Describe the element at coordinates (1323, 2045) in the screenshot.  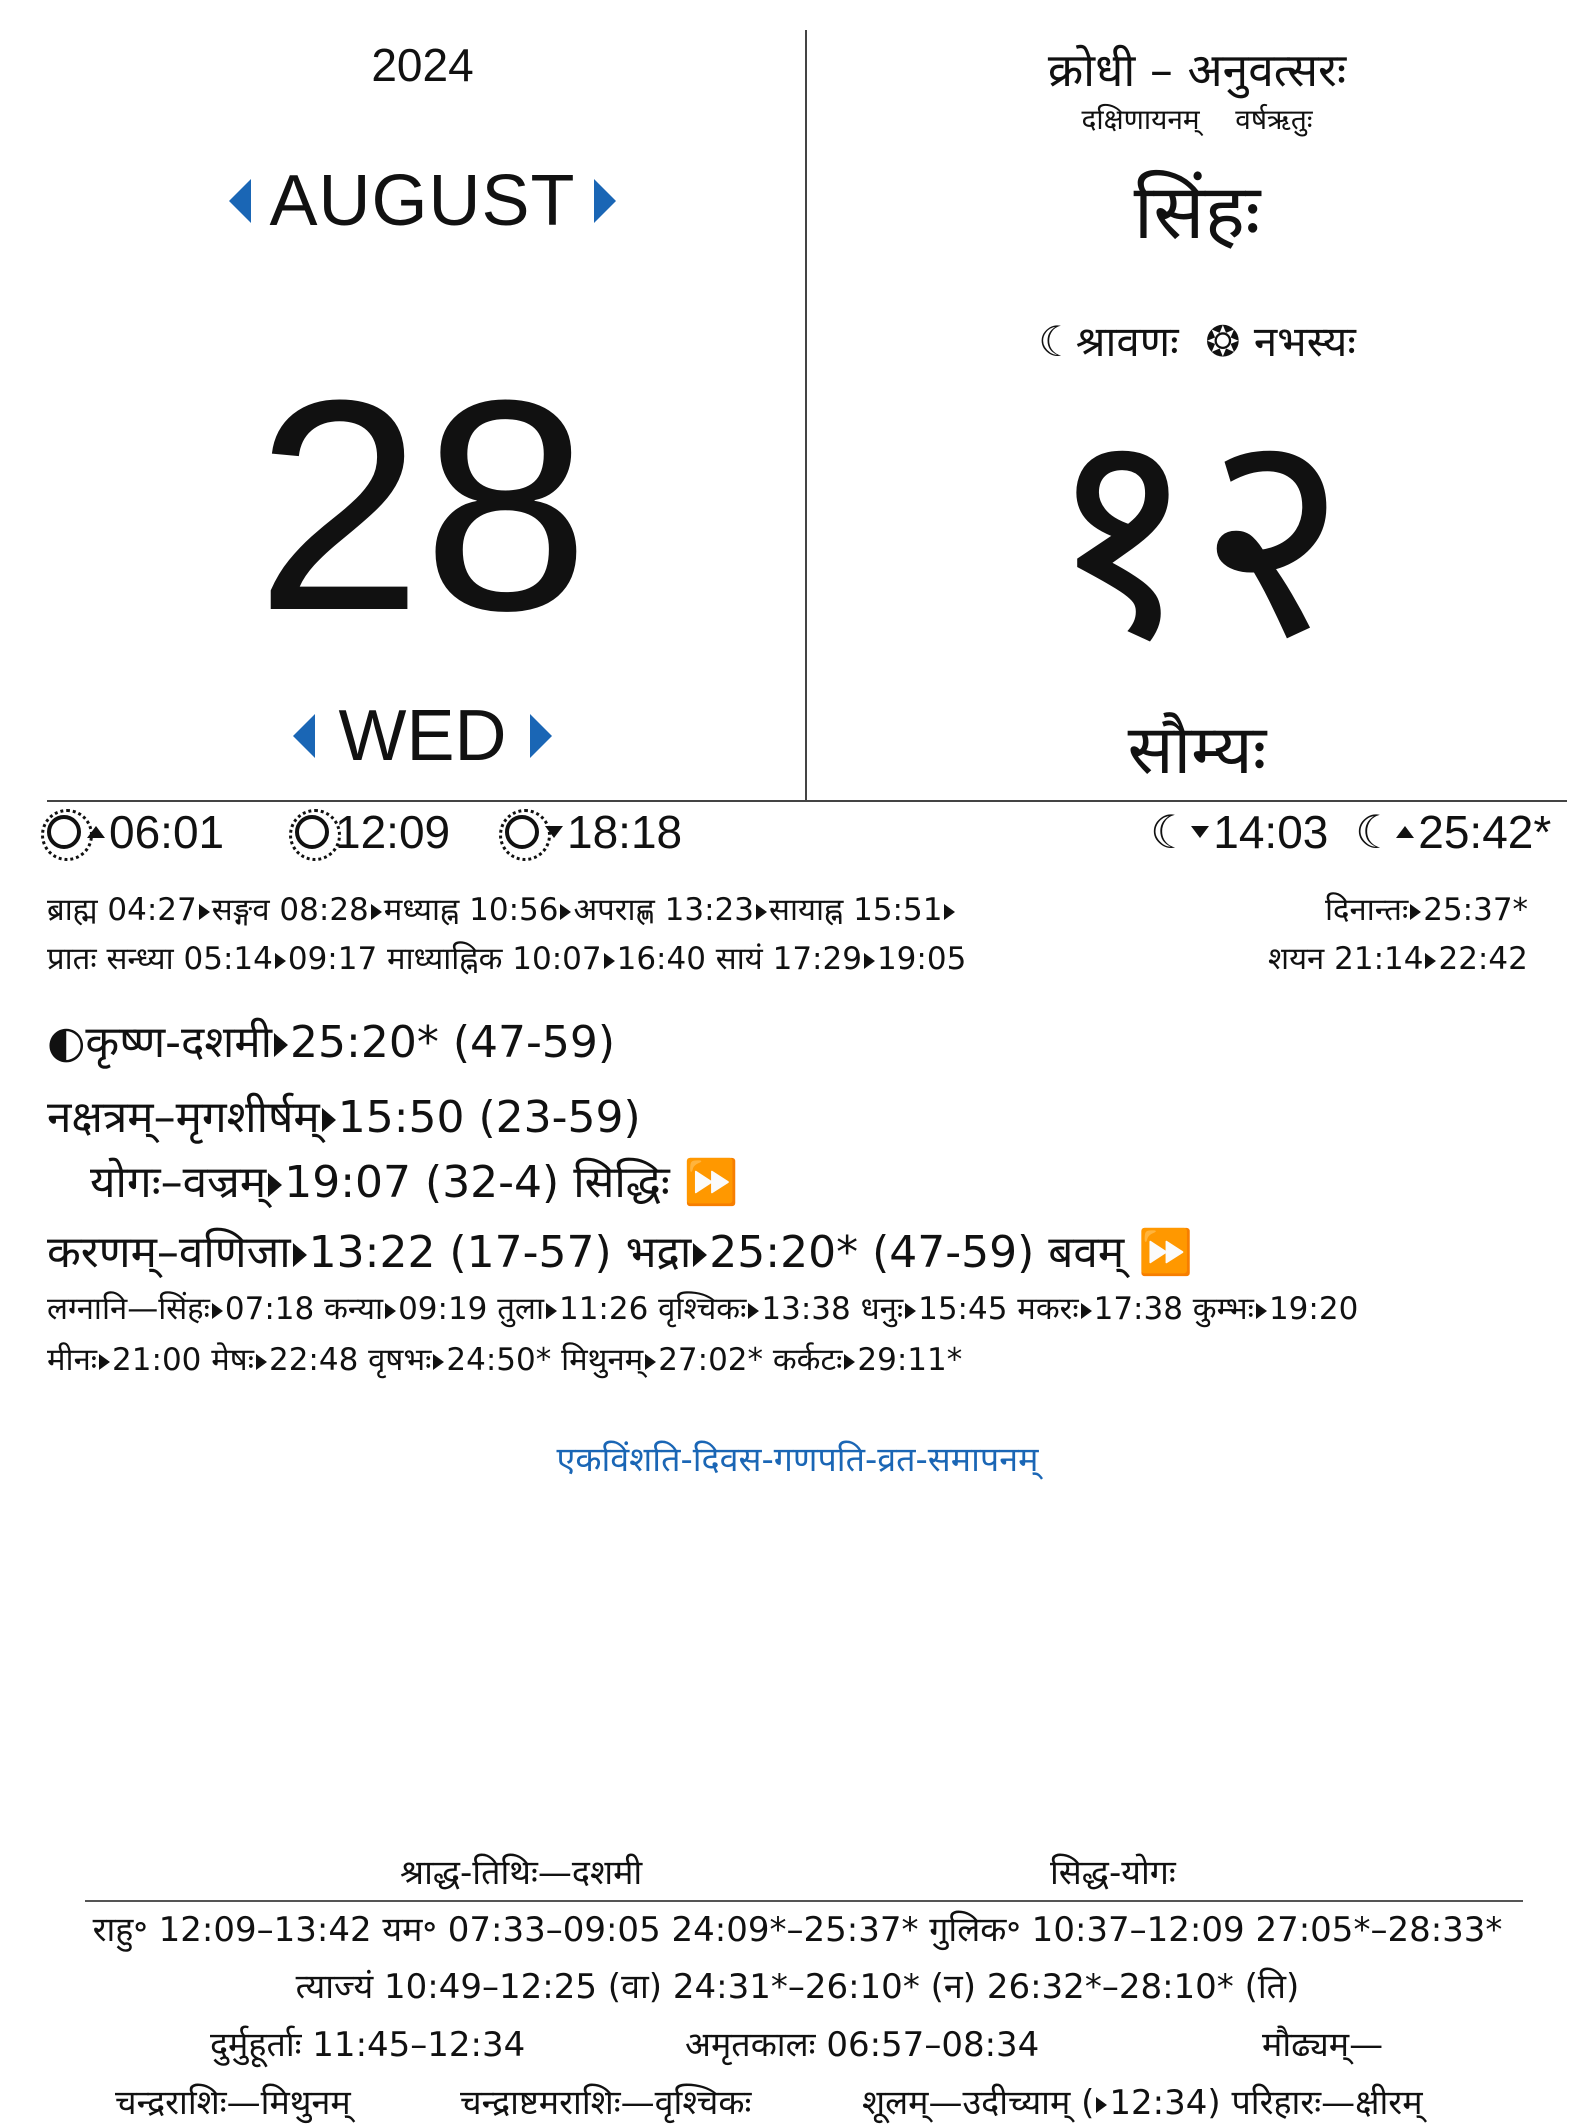
I see `maudhyam: मौढ्यम्—` at that location.